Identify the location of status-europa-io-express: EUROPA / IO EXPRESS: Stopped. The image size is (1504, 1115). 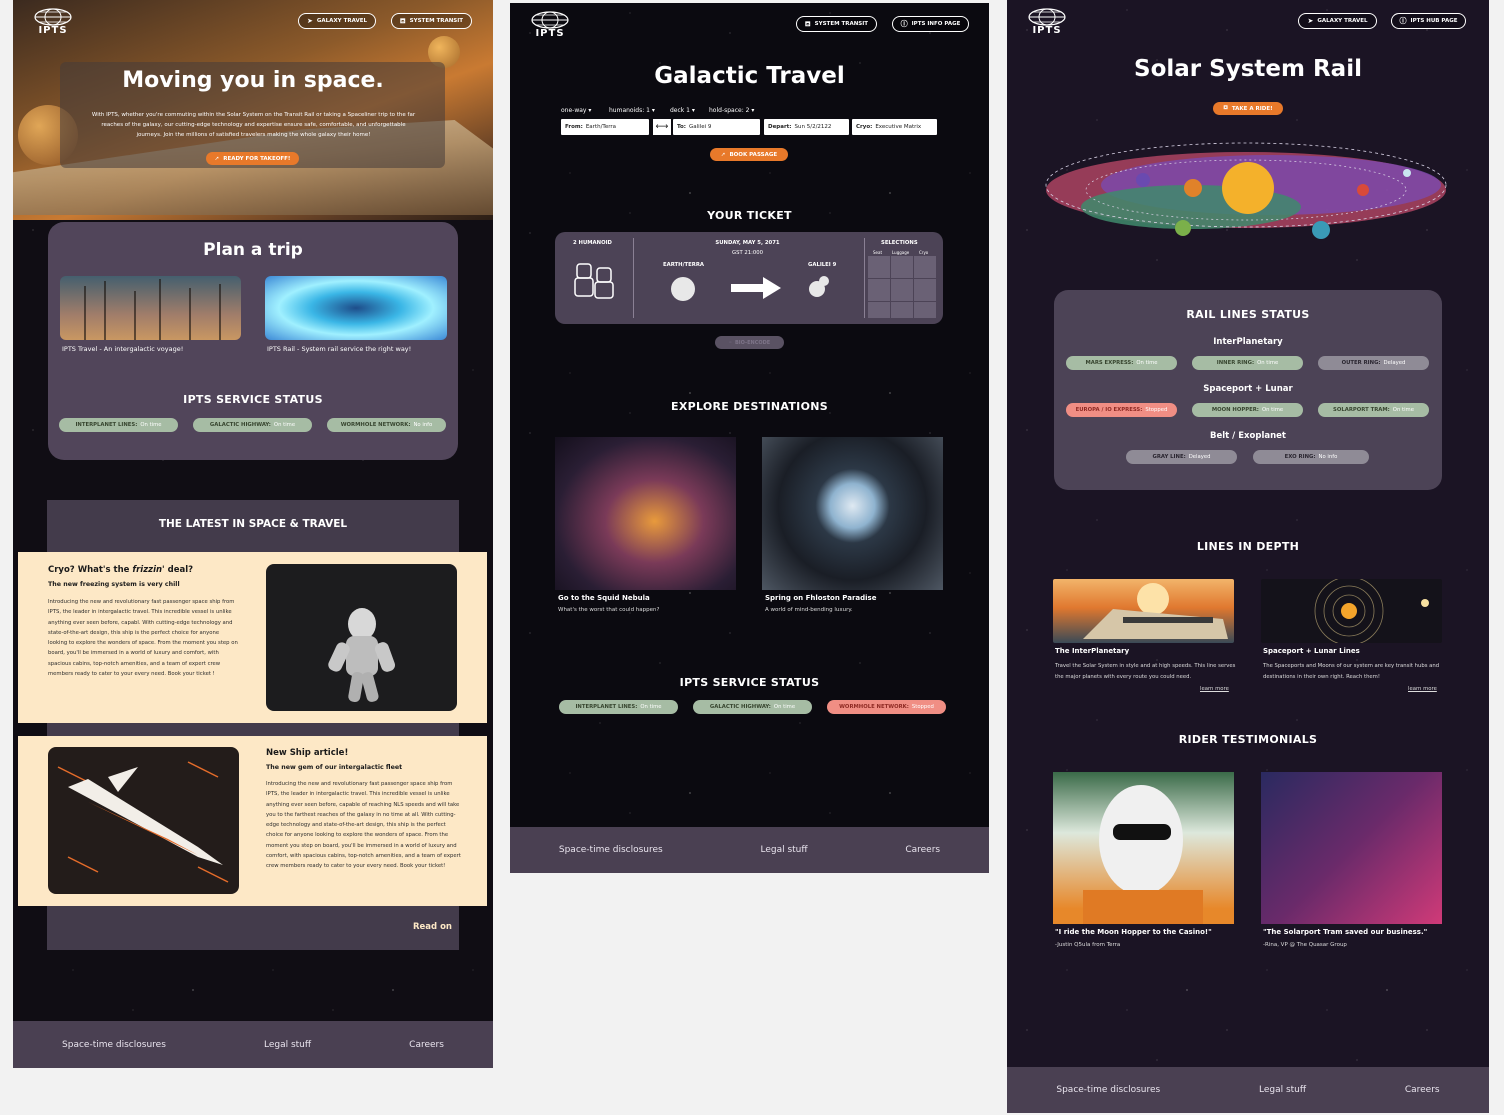
(1121, 410).